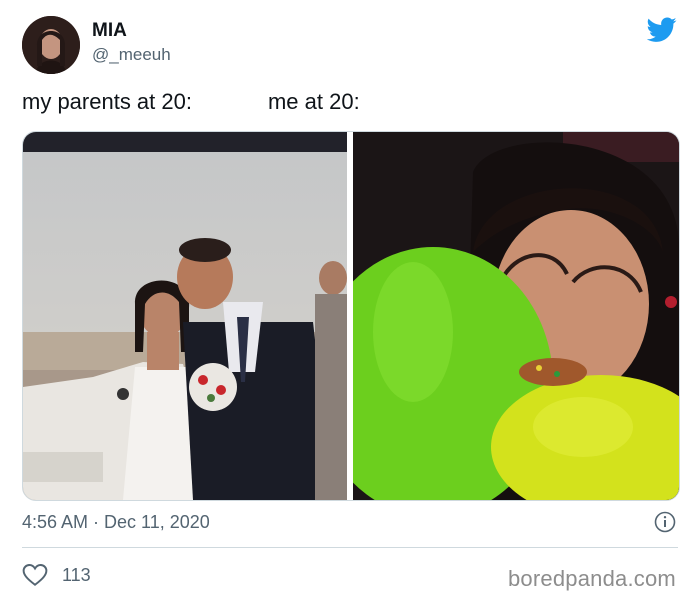  What do you see at coordinates (661, 30) in the screenshot?
I see `twitter-bird-icon` at bounding box center [661, 30].